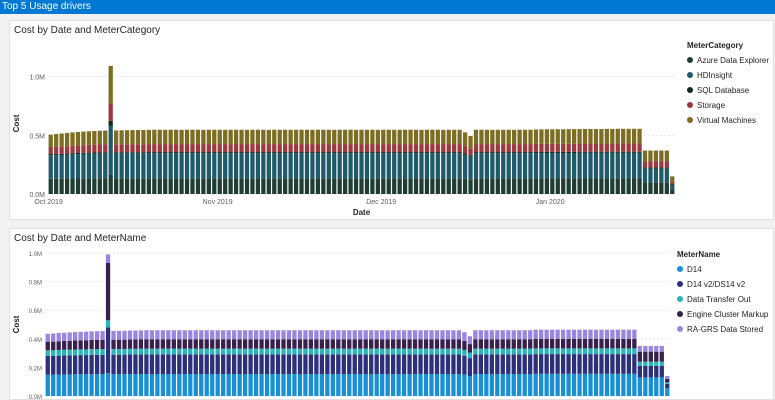 Image resolution: width=775 pixels, height=400 pixels. Describe the element at coordinates (690, 105) in the screenshot. I see `legend-marker` at that location.